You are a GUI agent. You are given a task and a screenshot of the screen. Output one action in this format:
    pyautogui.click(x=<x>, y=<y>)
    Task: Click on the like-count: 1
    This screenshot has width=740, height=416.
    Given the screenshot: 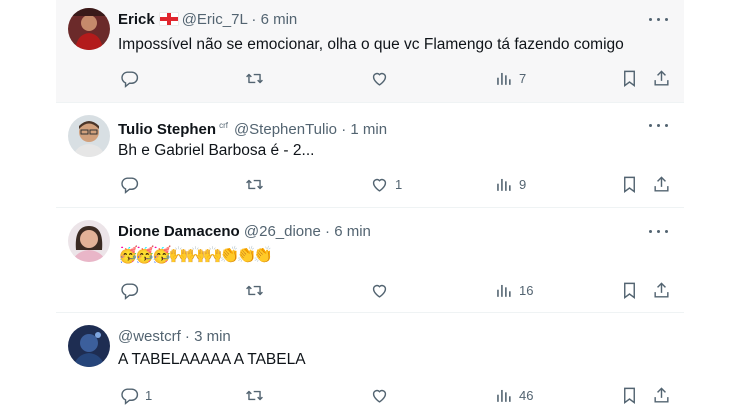 What is the action you would take?
    pyautogui.click(x=399, y=184)
    